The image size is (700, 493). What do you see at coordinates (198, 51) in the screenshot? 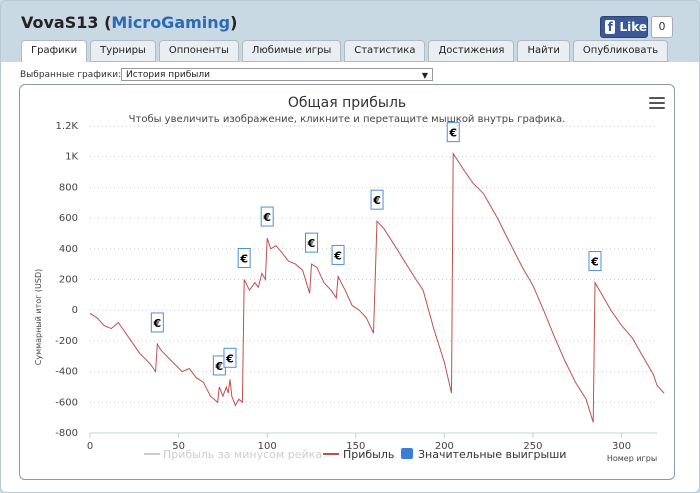
I see `tab-opponents: Оппоненты` at bounding box center [198, 51].